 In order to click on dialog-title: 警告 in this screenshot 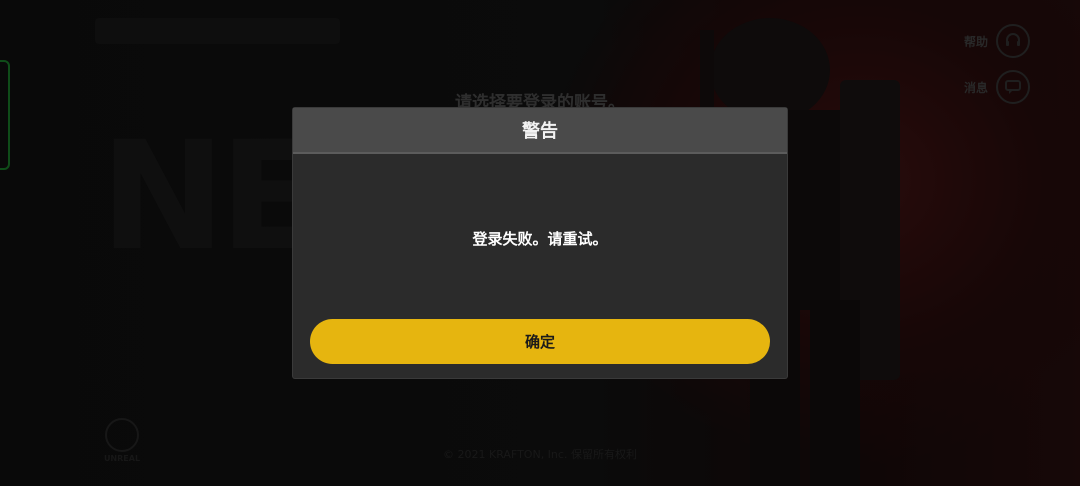, I will do `click(540, 131)`.